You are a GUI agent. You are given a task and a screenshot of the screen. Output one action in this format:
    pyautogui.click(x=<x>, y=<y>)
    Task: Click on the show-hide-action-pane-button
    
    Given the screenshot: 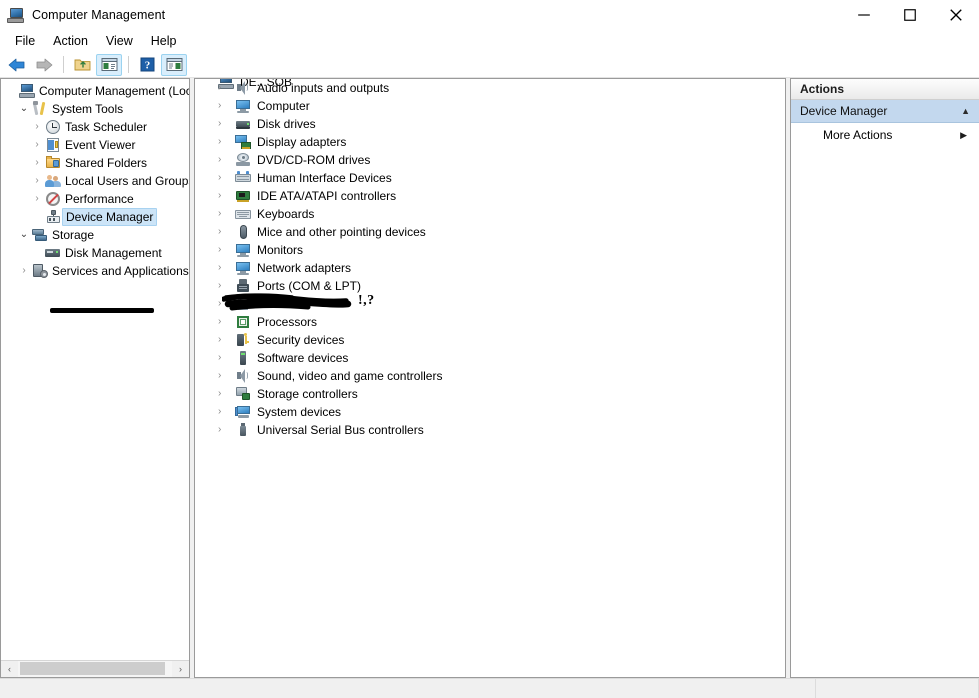 What is the action you would take?
    pyautogui.click(x=174, y=64)
    